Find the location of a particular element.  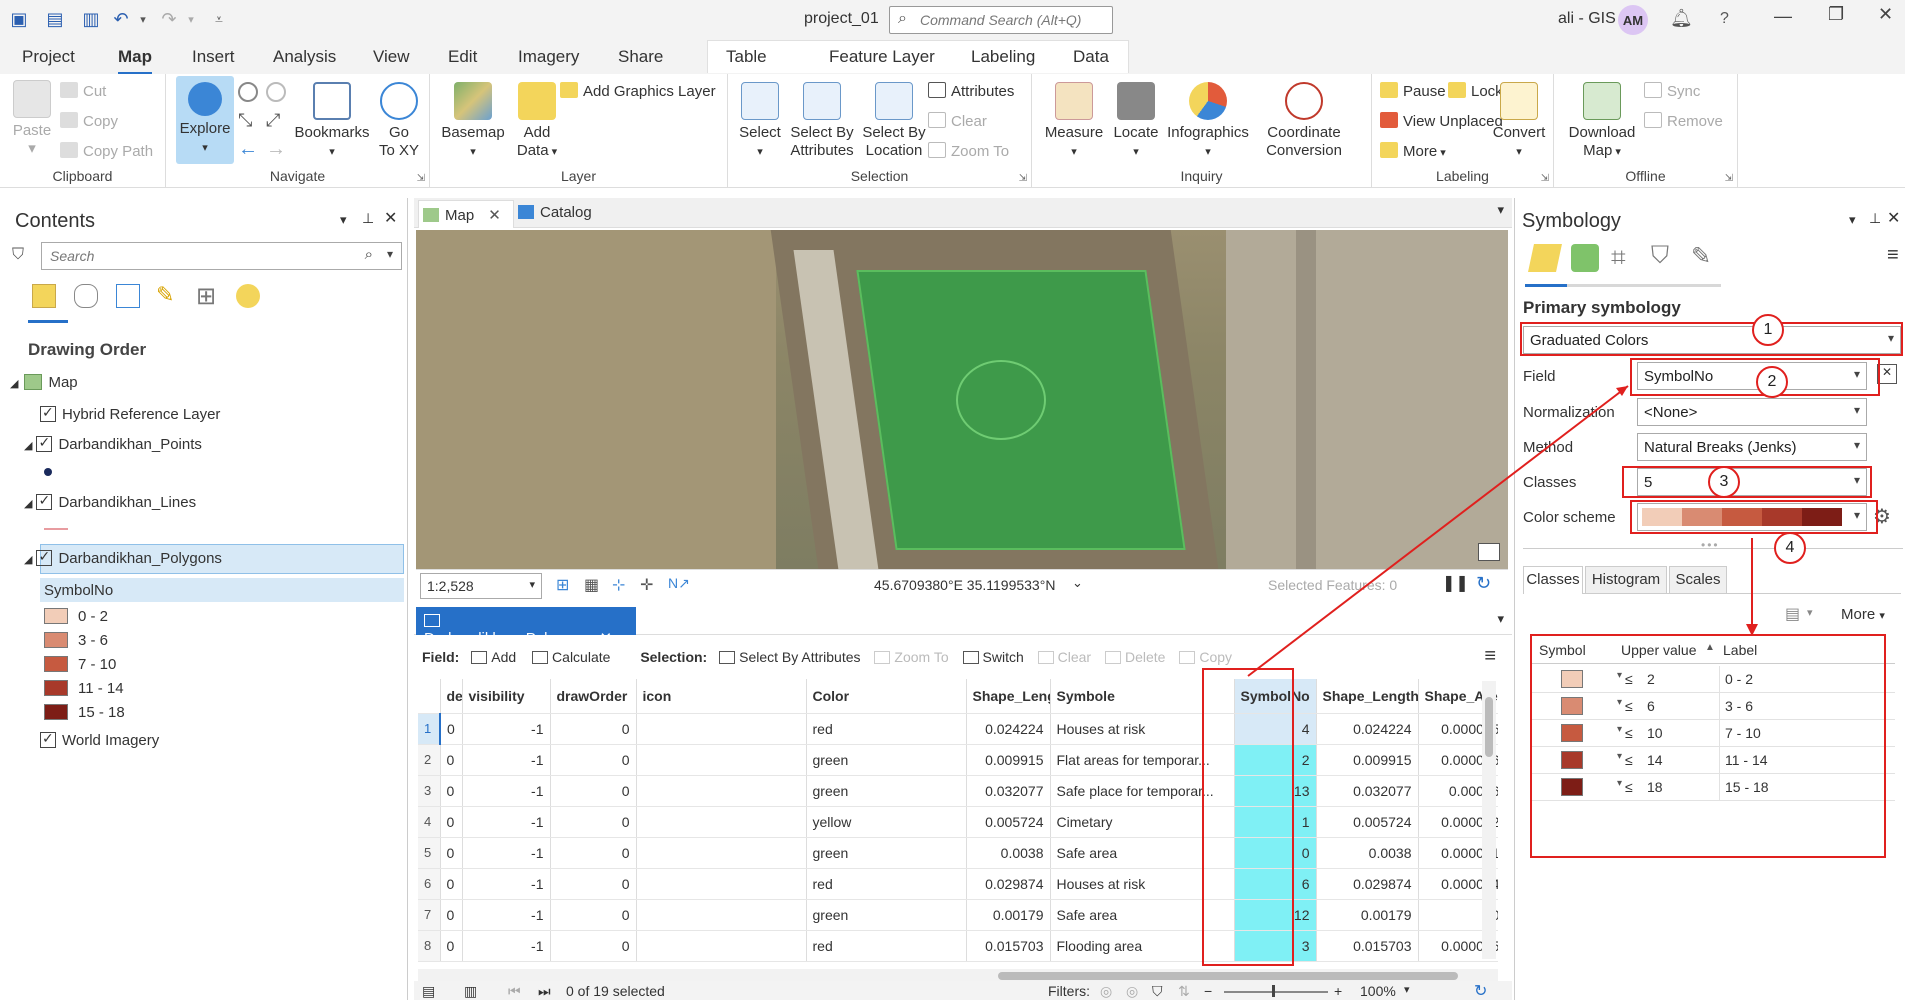

annotation-badge-3: 3 is located at coordinates (1724, 482).